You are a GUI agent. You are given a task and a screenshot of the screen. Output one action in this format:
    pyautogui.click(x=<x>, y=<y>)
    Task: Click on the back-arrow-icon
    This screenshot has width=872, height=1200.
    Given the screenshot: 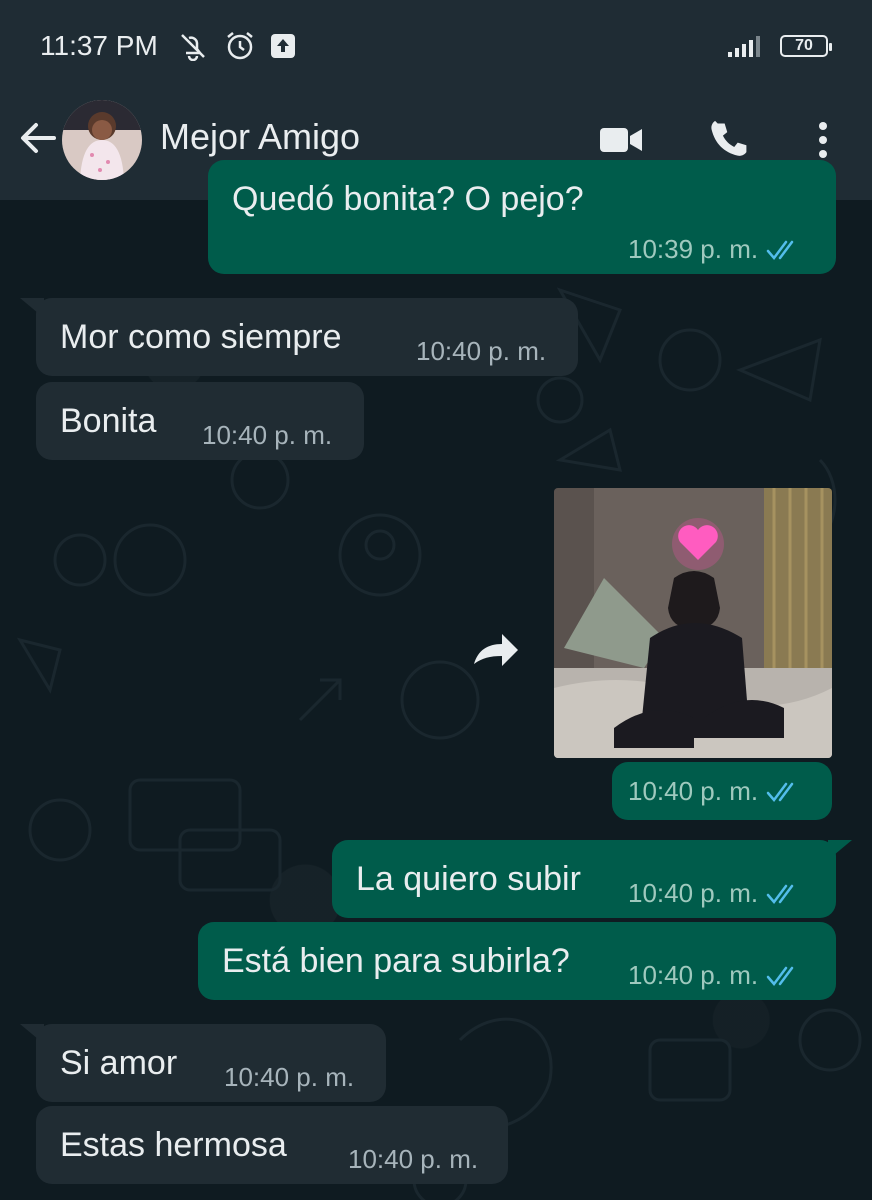 What is the action you would take?
    pyautogui.click(x=38, y=138)
    